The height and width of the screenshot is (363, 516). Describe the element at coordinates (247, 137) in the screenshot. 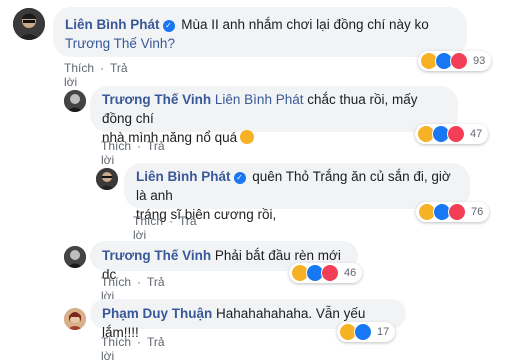

I see `sweat-smile-icon` at that location.